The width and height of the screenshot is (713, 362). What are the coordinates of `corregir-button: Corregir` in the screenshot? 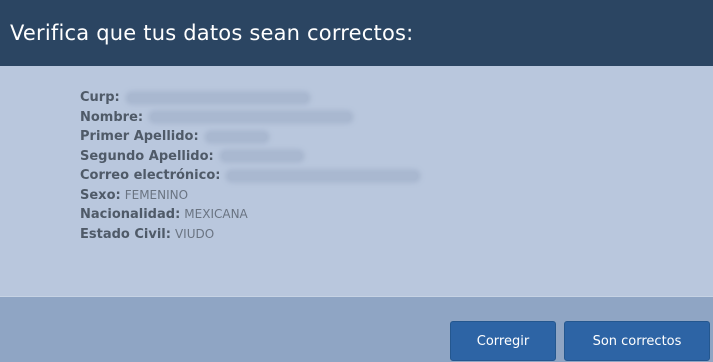 It's located at (503, 341).